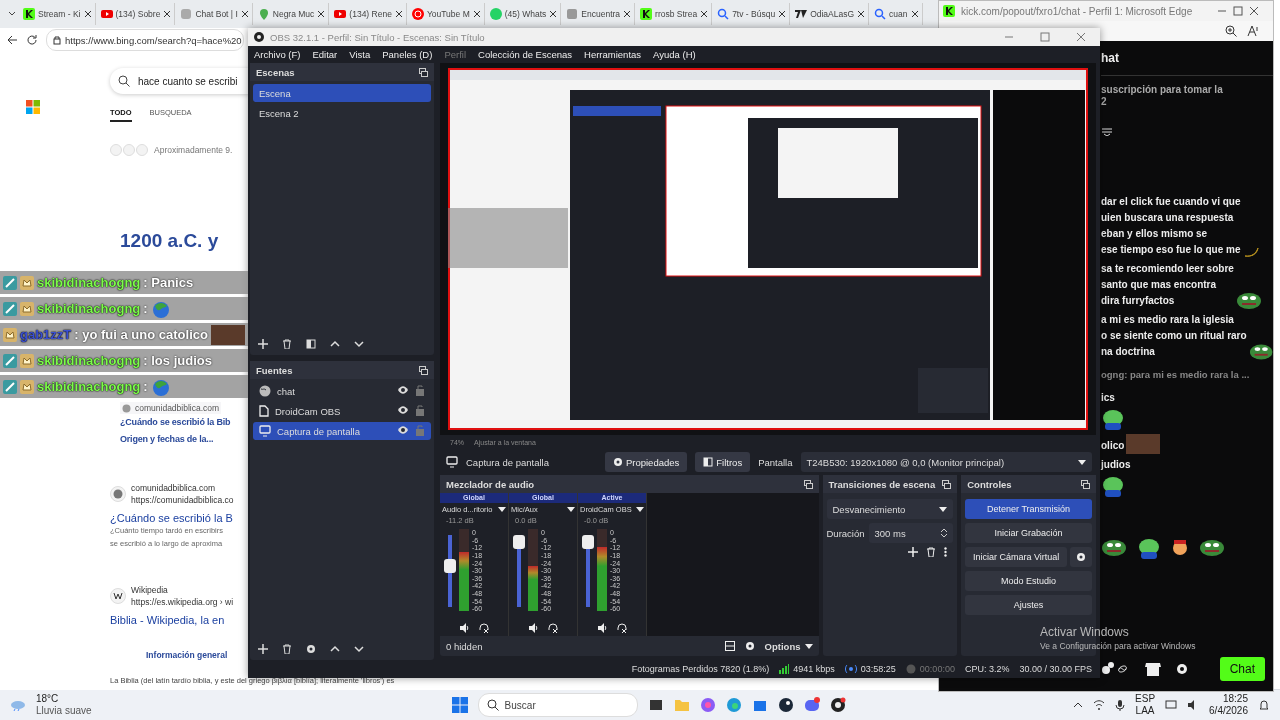 Image resolution: width=1280 pixels, height=720 pixels. What do you see at coordinates (1078, 705) in the screenshot?
I see `chevron-up-icon` at bounding box center [1078, 705].